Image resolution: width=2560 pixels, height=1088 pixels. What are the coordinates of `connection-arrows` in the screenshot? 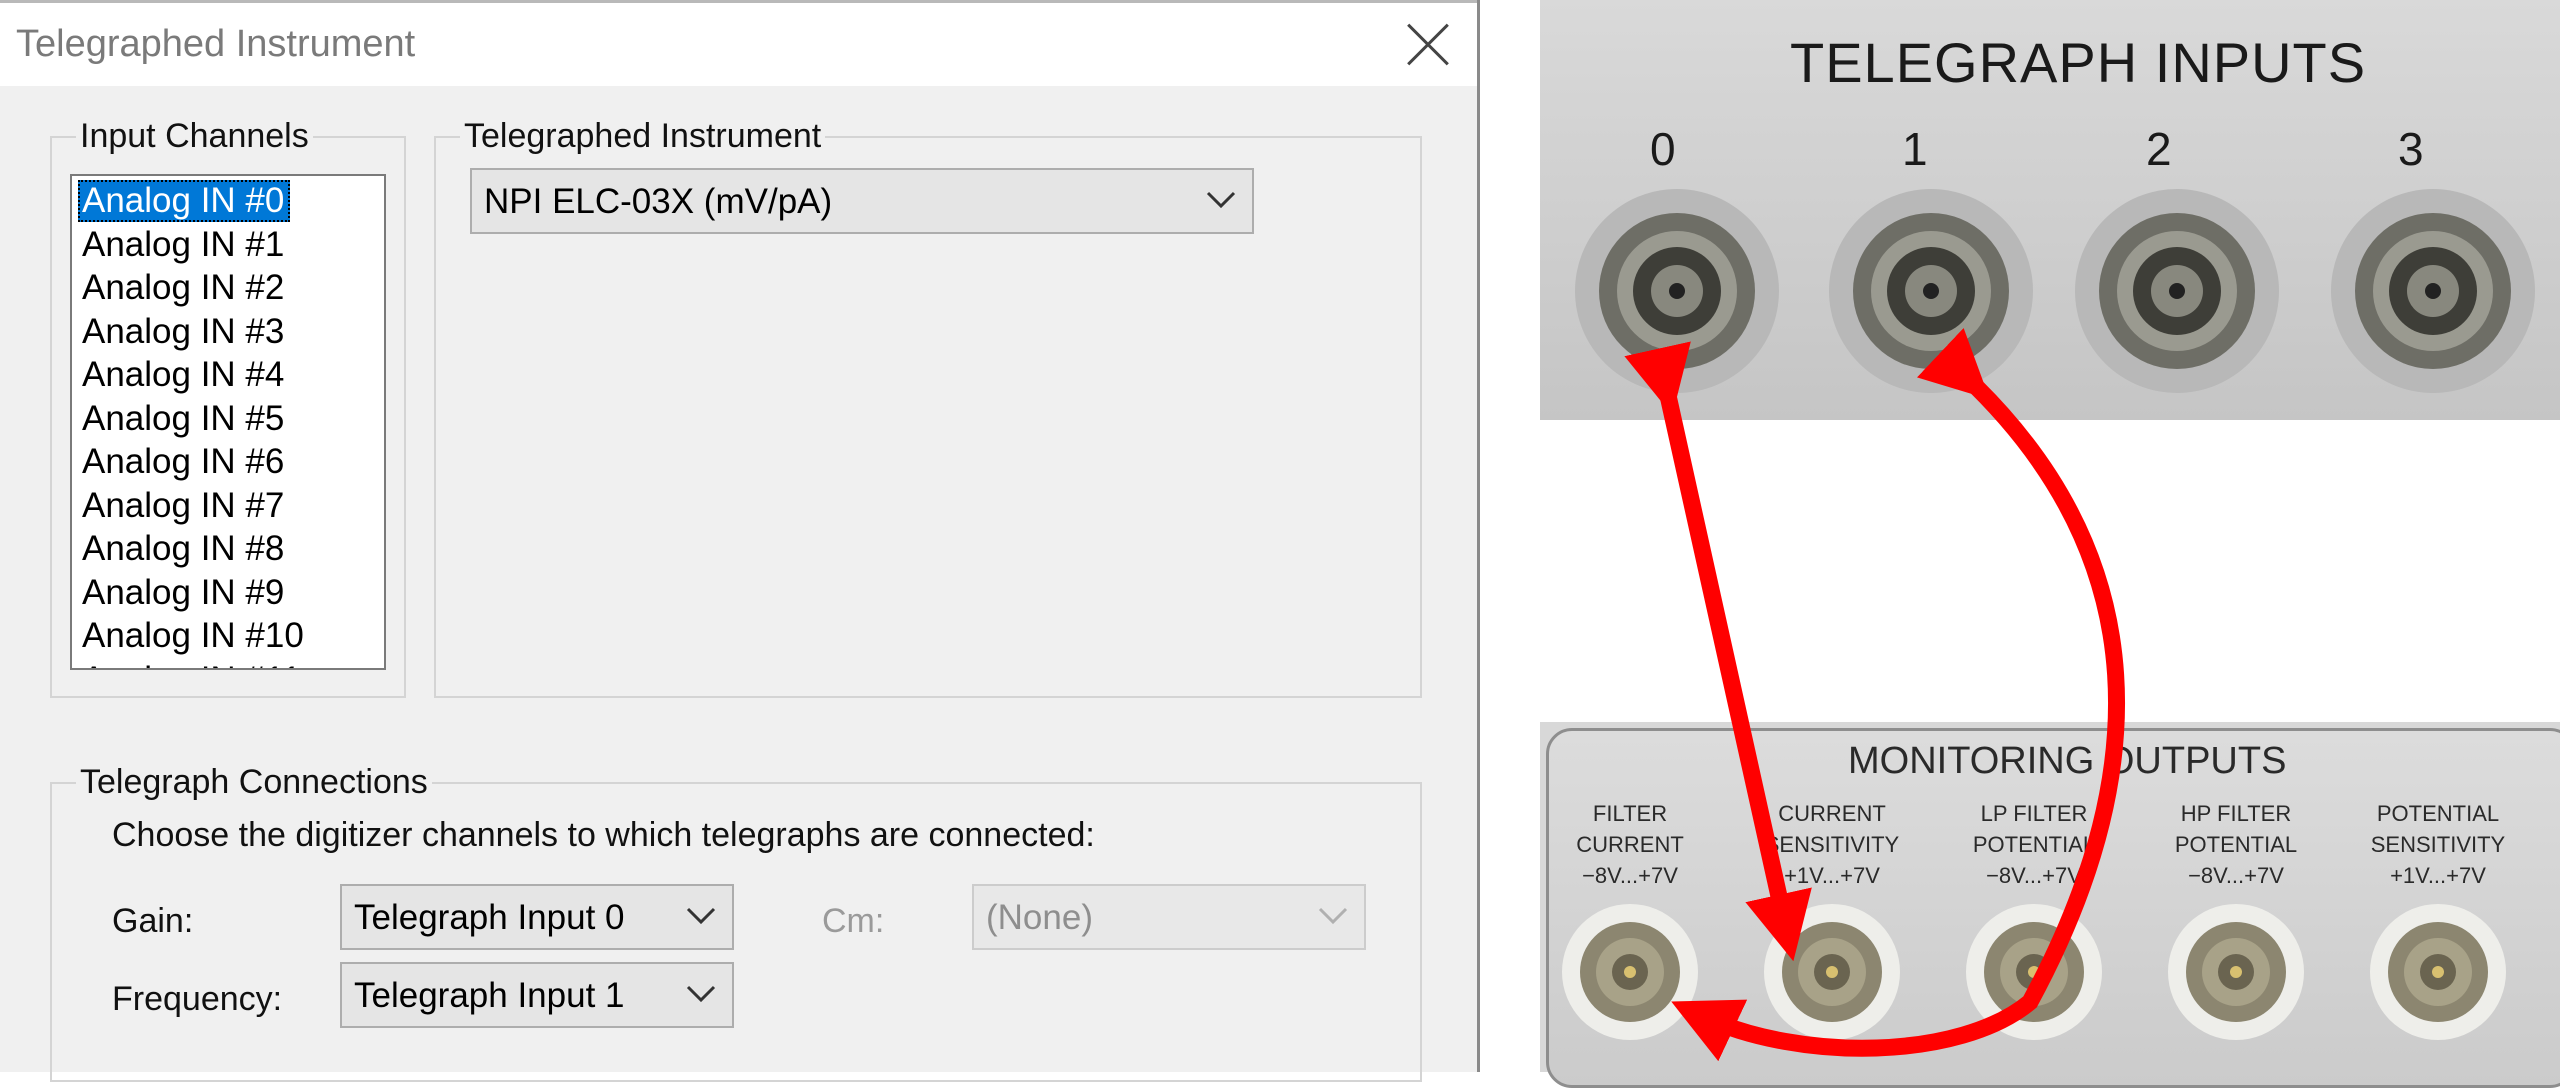 It's located at (1874, 694).